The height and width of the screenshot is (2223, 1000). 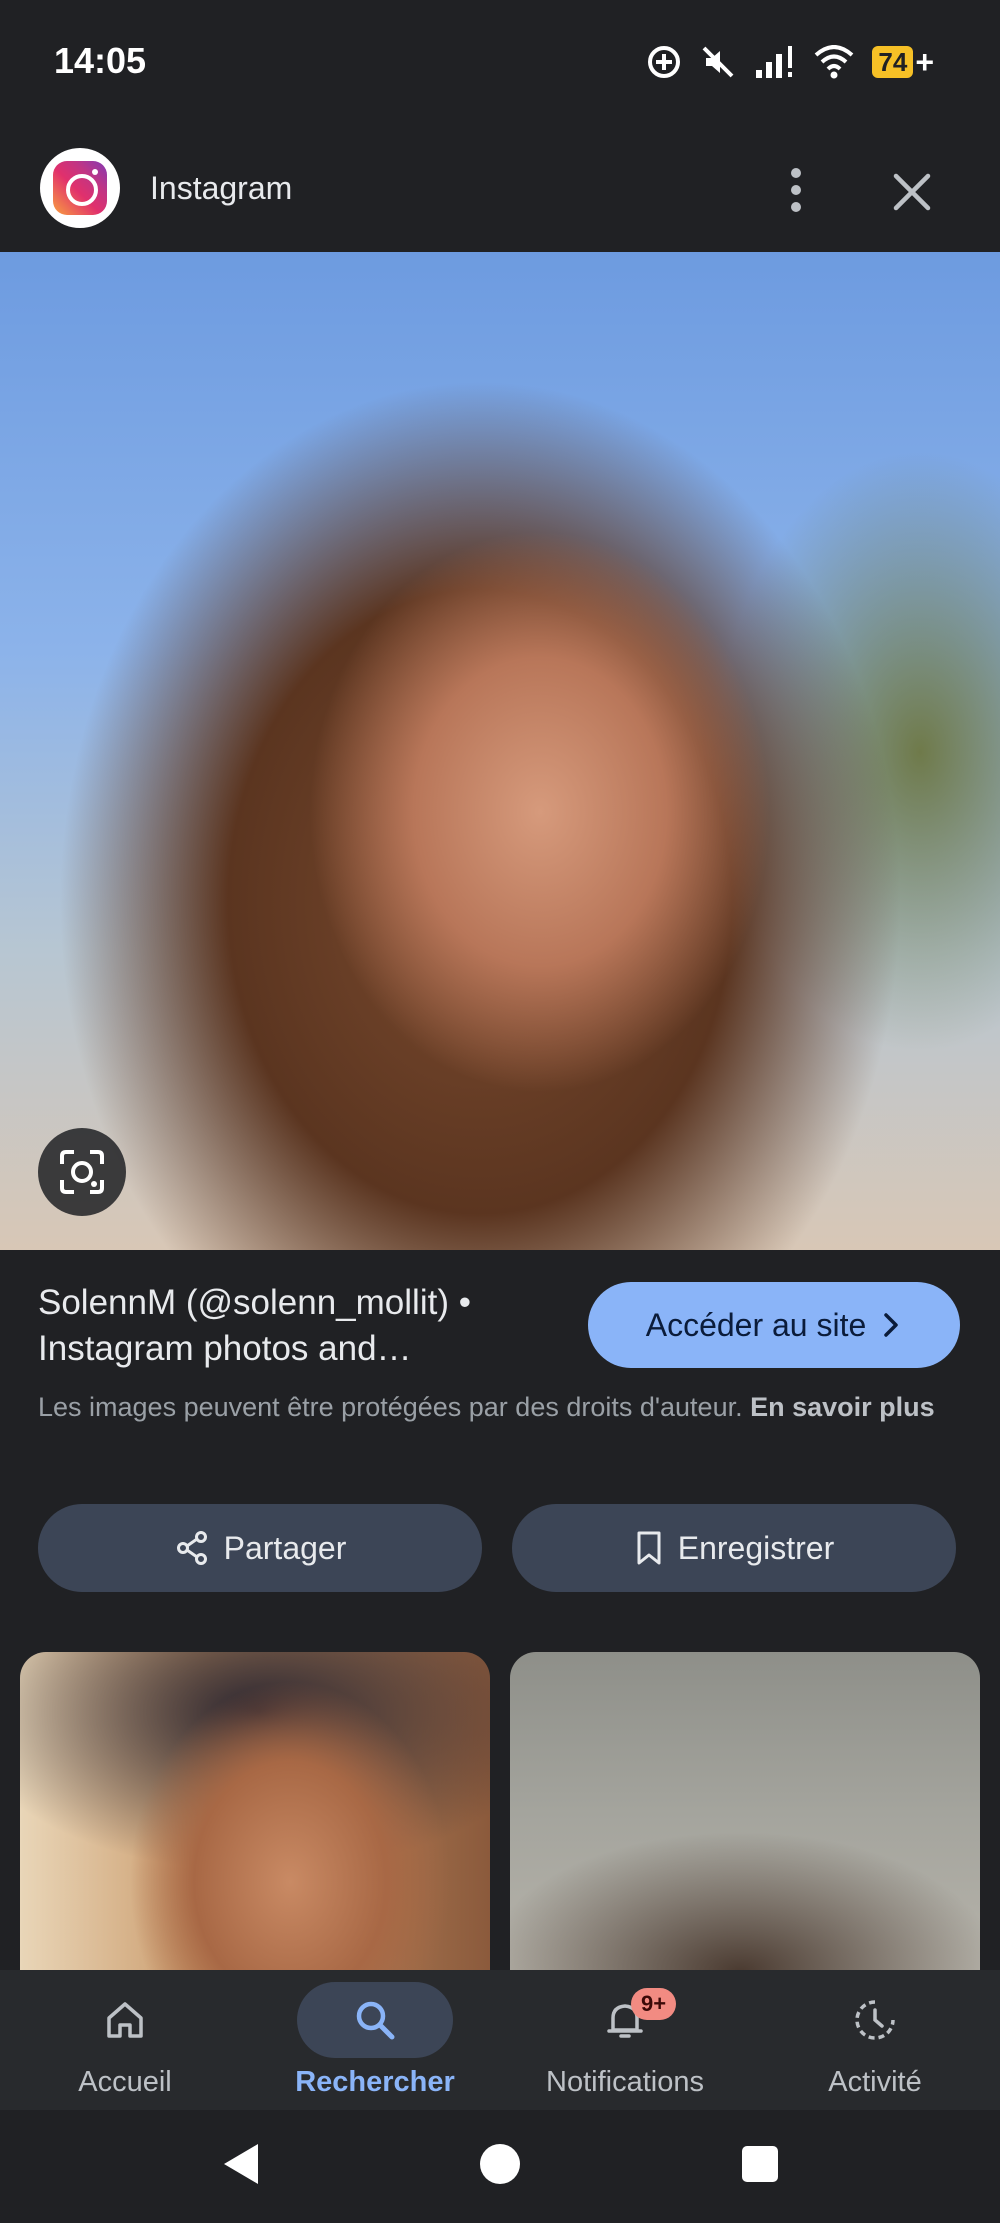 What do you see at coordinates (756, 1547) in the screenshot?
I see `save-label: Enregistrer` at bounding box center [756, 1547].